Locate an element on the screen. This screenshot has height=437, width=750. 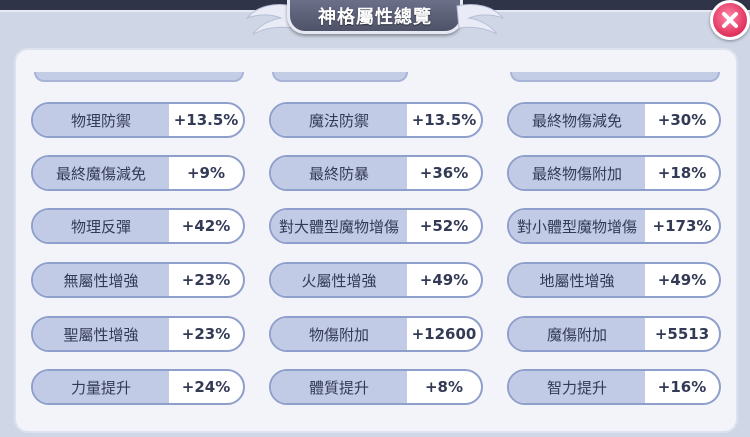
stat-label: 最終防暴 is located at coordinates (339, 173).